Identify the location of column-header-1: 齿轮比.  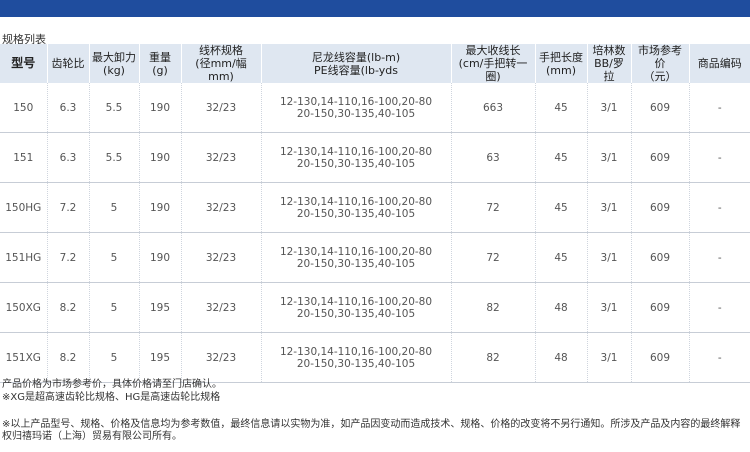
(68, 63).